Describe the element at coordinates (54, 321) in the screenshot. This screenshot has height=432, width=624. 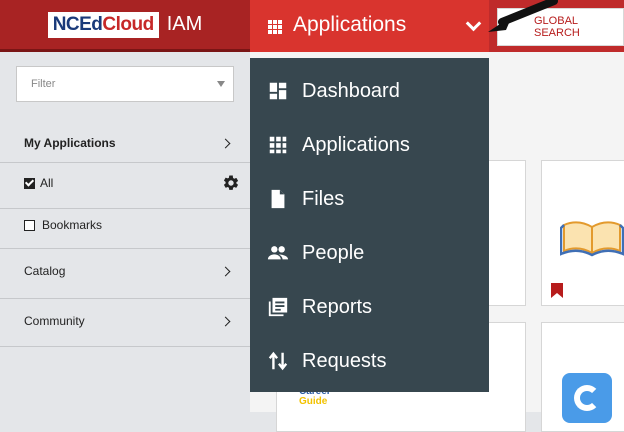
I see `sidebar-item-label: Community` at that location.